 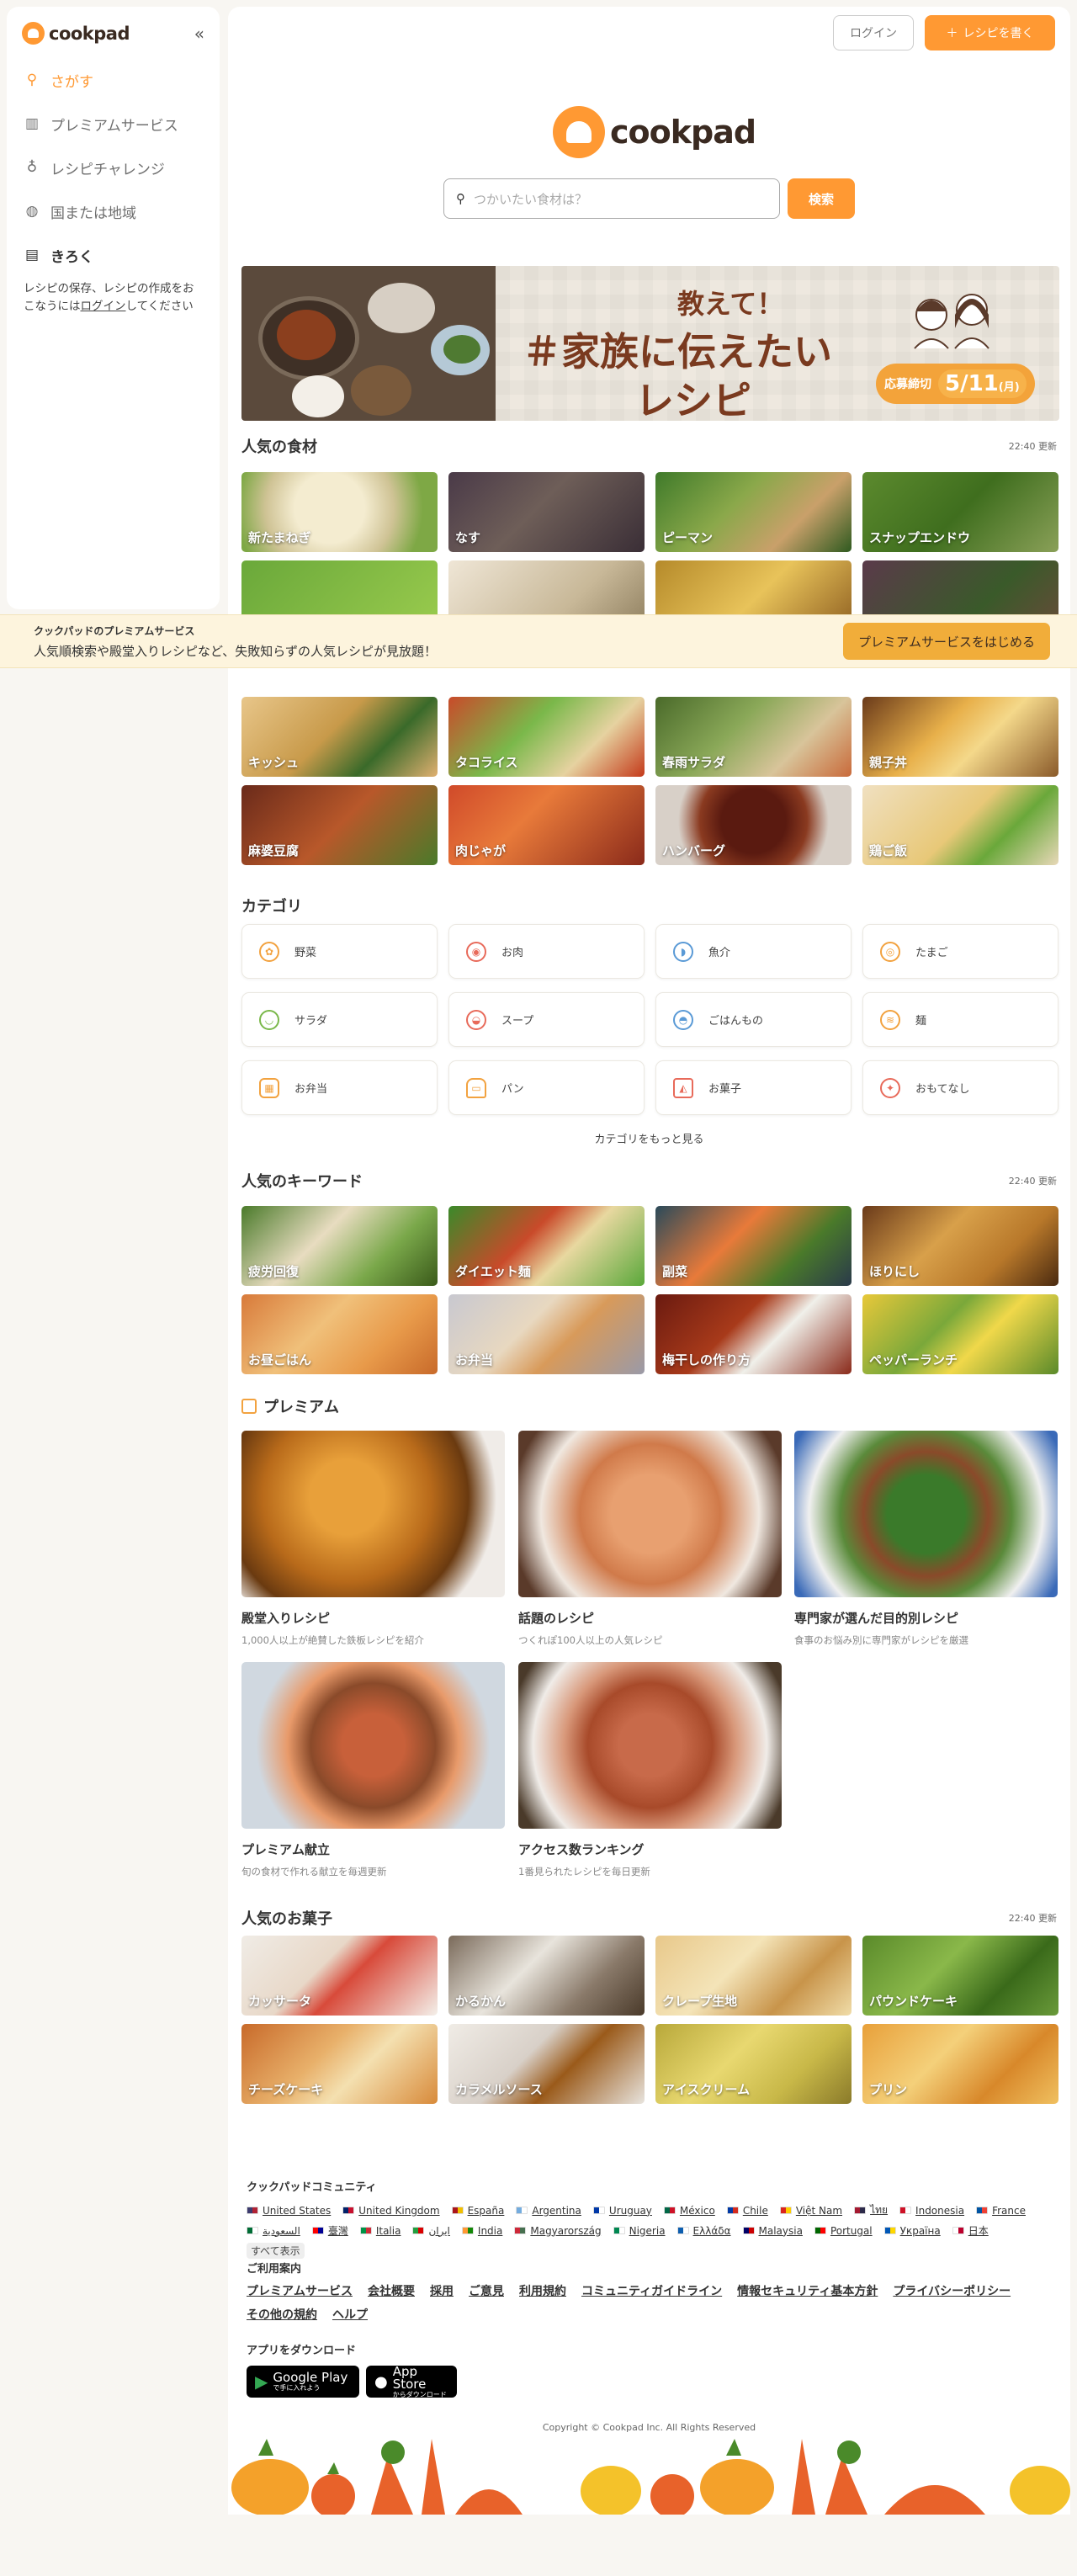 What do you see at coordinates (960, 1087) in the screenshot?
I see `category-hospitality: ✦ おもてなし` at bounding box center [960, 1087].